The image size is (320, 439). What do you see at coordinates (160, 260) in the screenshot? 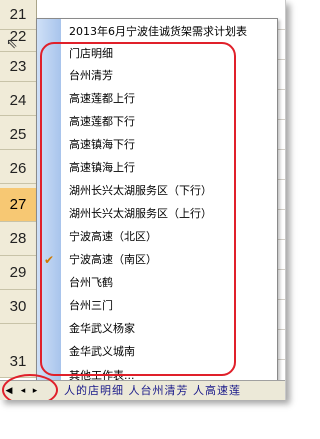
I see `menu-item-sheet-selected: ✔ 宁波高速（南区）` at bounding box center [160, 260].